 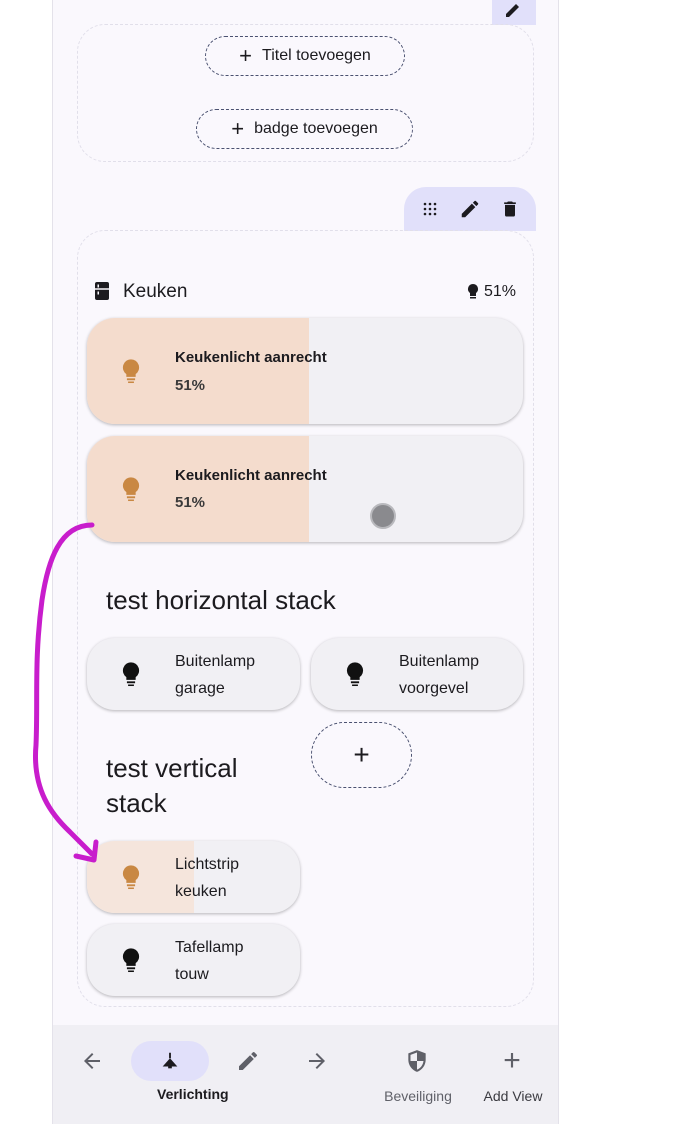 I want to click on tile-name-line2: keuken, so click(x=201, y=891).